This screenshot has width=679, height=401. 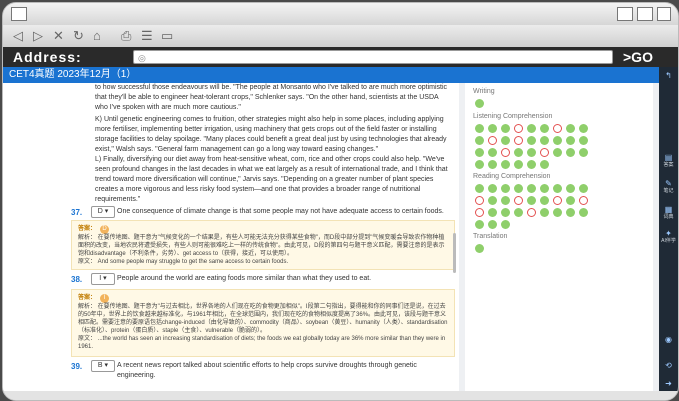 I want to click on tool-dictionary: ▦ 词典, so click(x=668, y=213).